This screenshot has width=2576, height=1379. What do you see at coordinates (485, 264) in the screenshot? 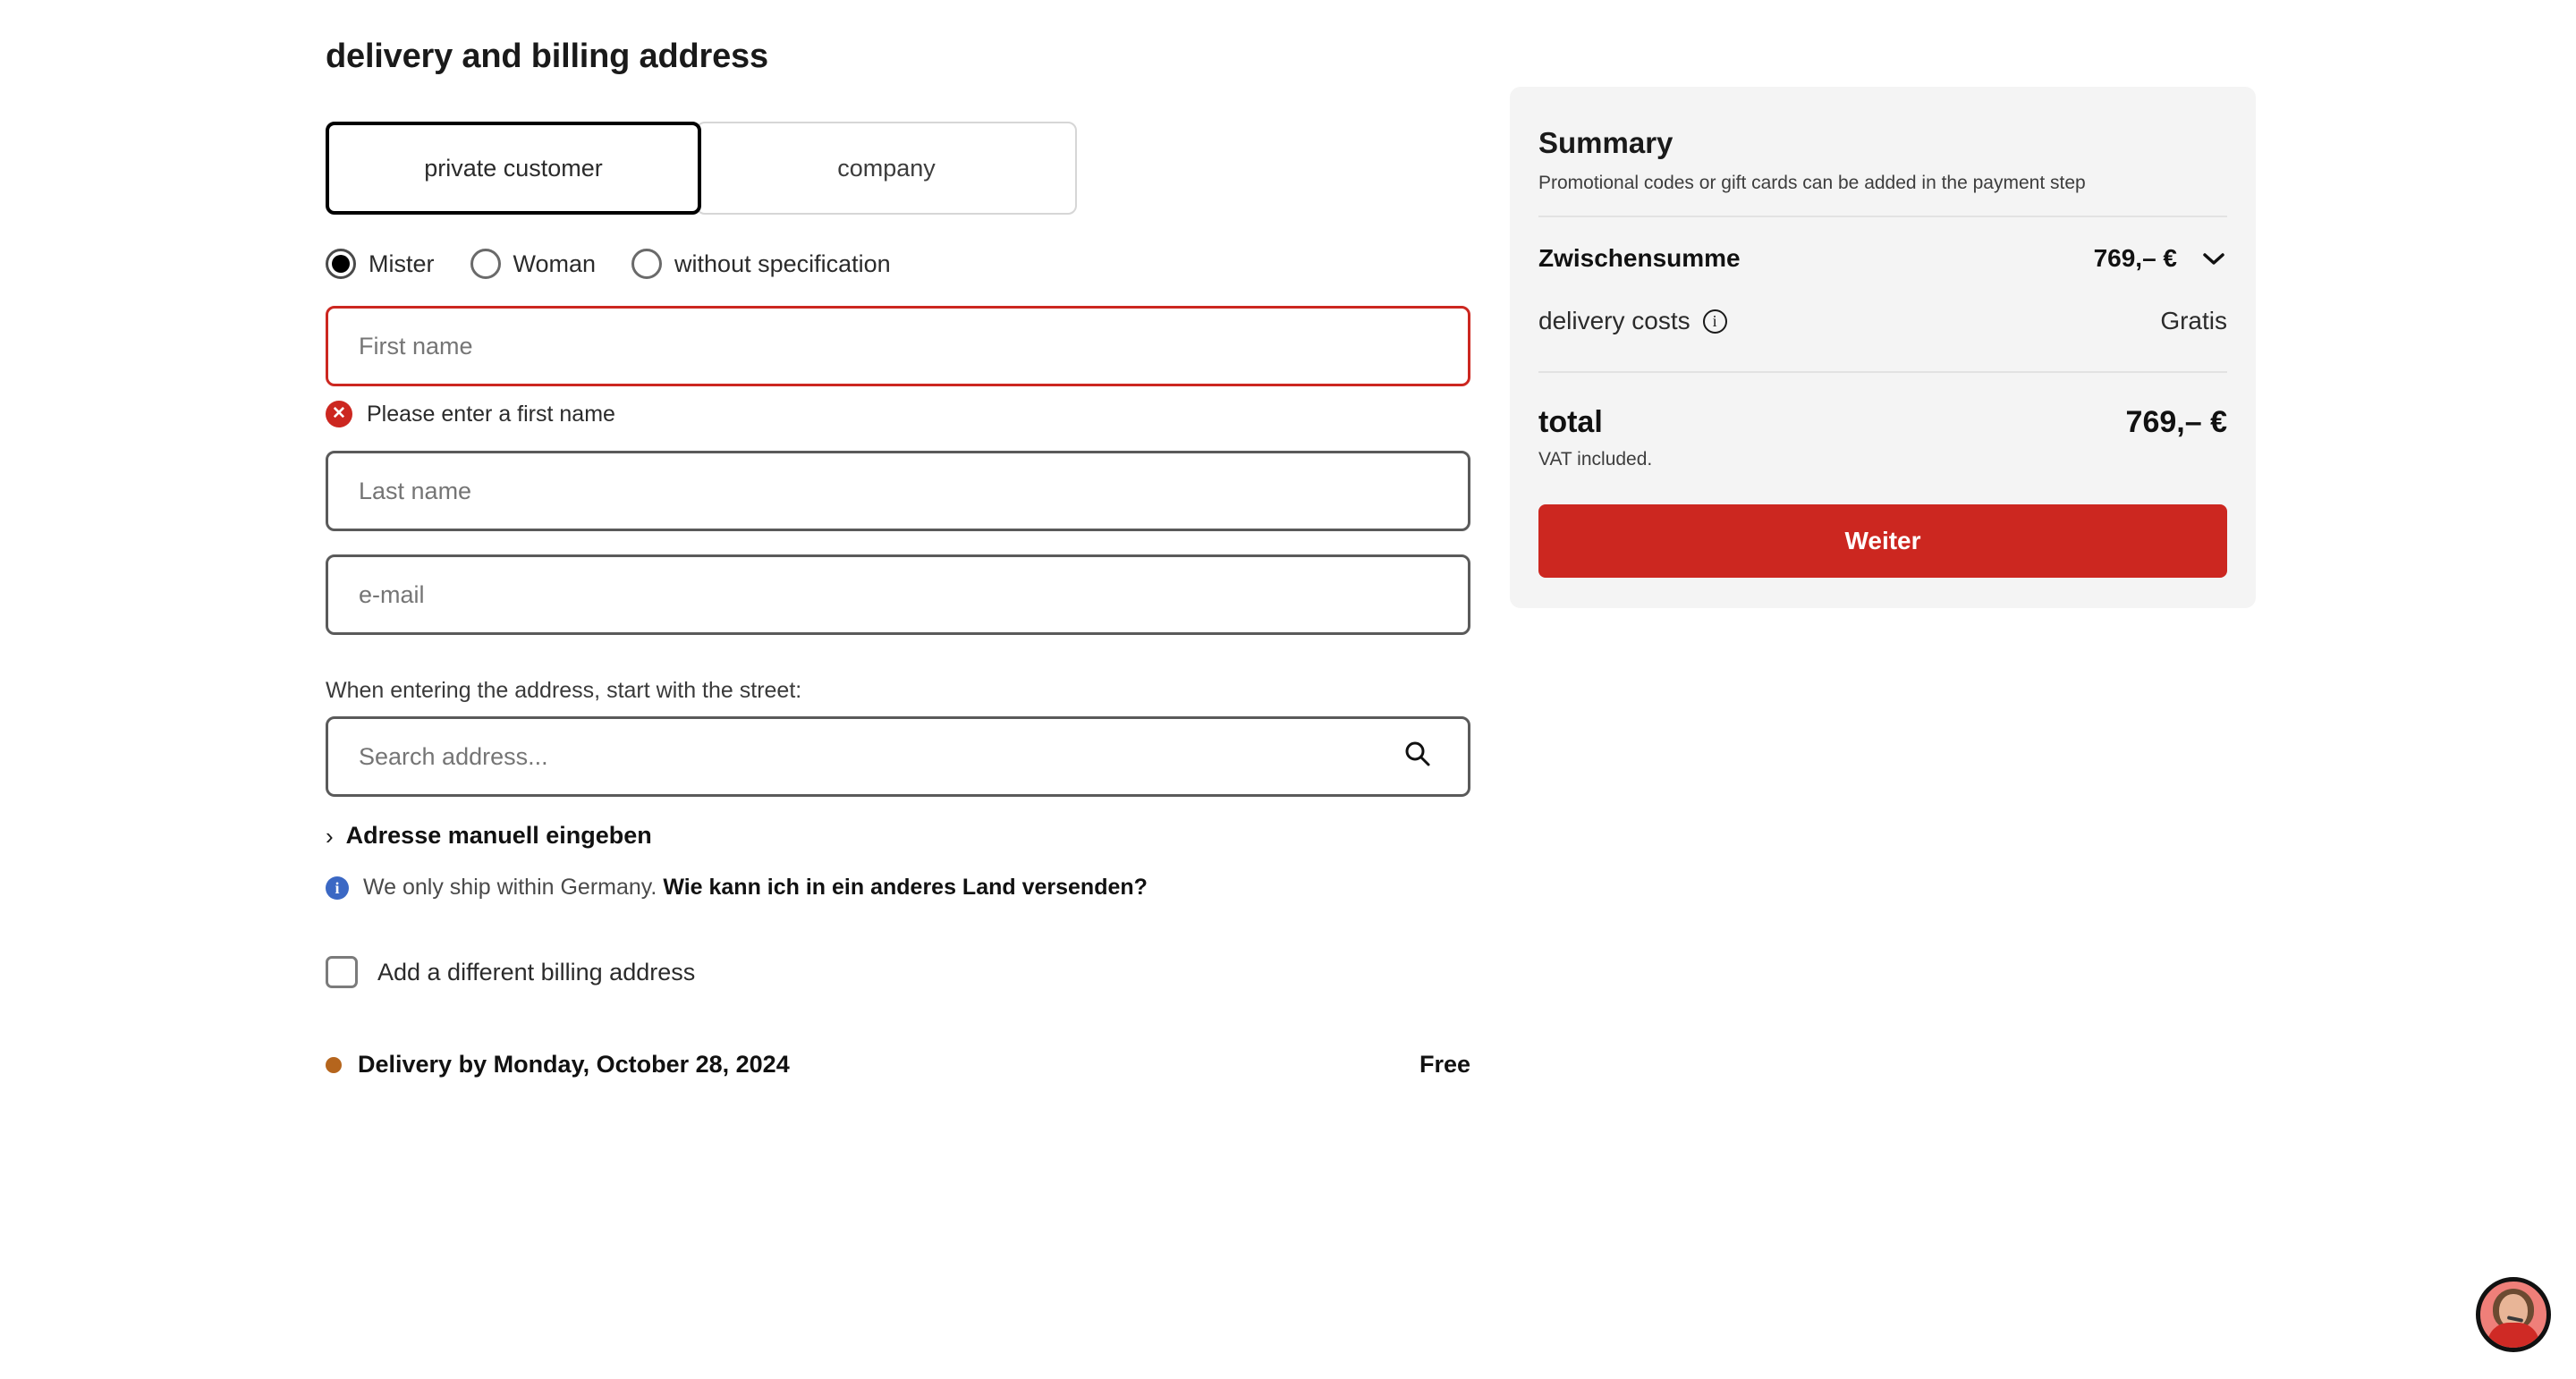
I see `radio-woman-indicator` at bounding box center [485, 264].